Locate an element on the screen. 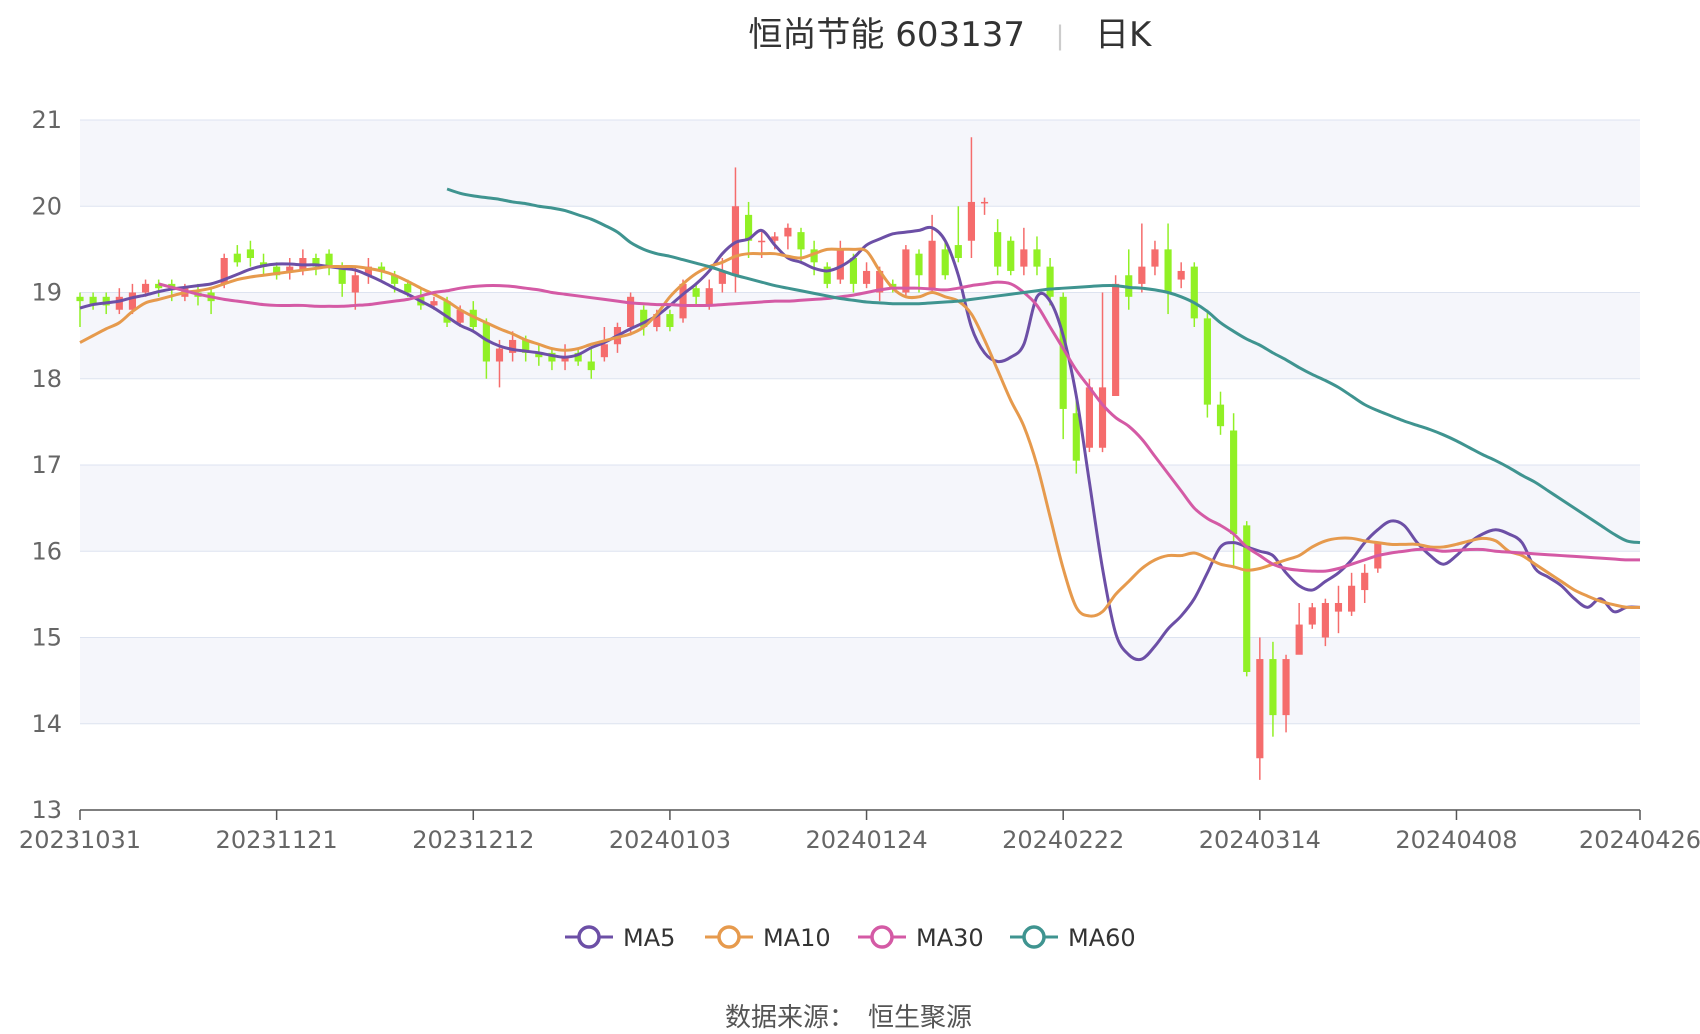  data-source: 数据来源： 恒生聚源 is located at coordinates (848, 1018).